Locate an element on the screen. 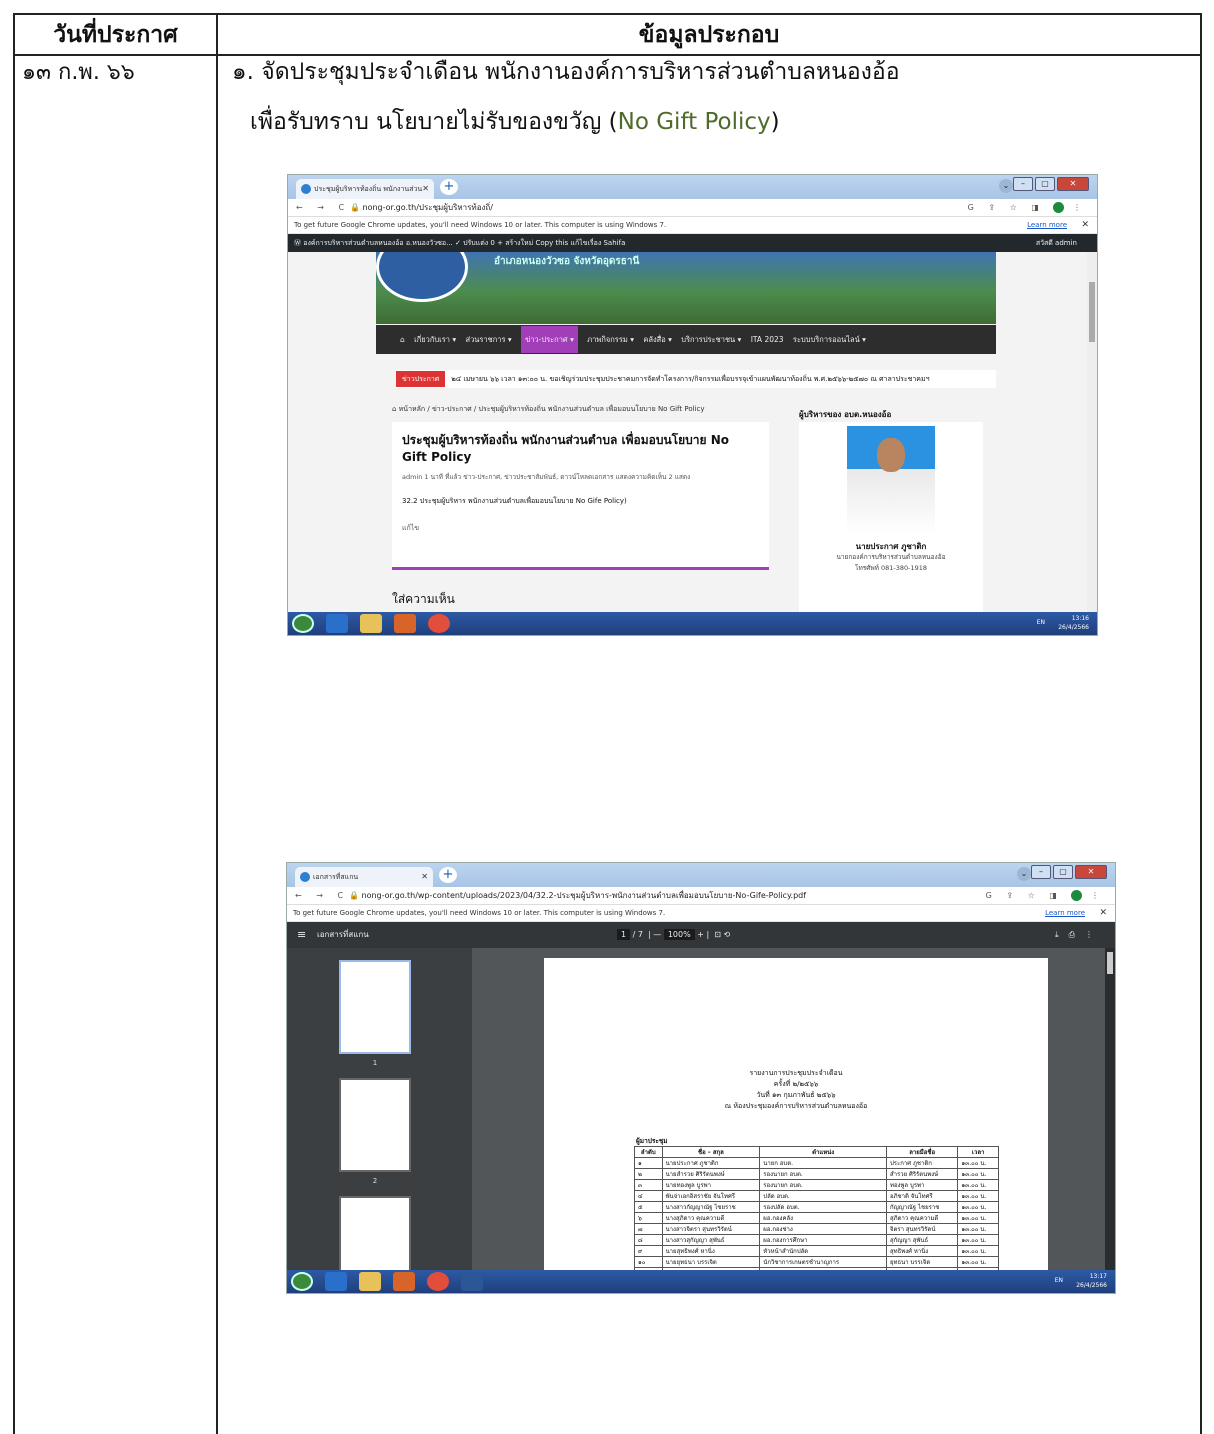 This screenshot has height=1434, width=1214. table-cell: ทองพูล บูรพา is located at coordinates (922, 1185).